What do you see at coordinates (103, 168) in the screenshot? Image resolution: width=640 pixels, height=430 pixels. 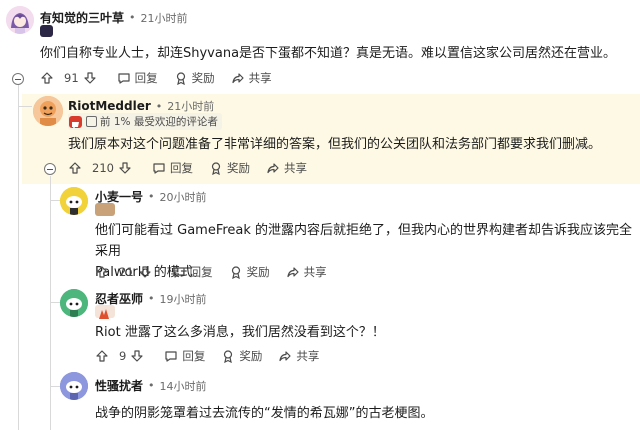 I see `vote-count: 210` at bounding box center [103, 168].